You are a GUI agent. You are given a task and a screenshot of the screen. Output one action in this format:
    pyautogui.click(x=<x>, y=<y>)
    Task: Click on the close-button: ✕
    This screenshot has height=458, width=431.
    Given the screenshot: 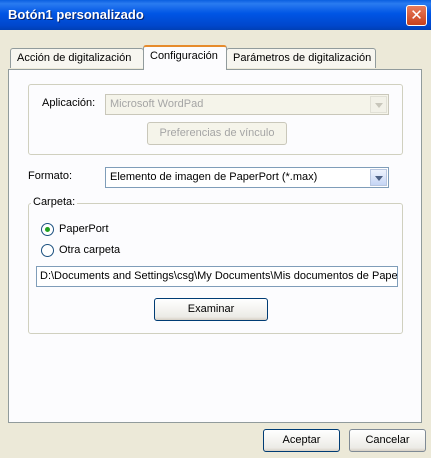 What is the action you would take?
    pyautogui.click(x=416, y=15)
    